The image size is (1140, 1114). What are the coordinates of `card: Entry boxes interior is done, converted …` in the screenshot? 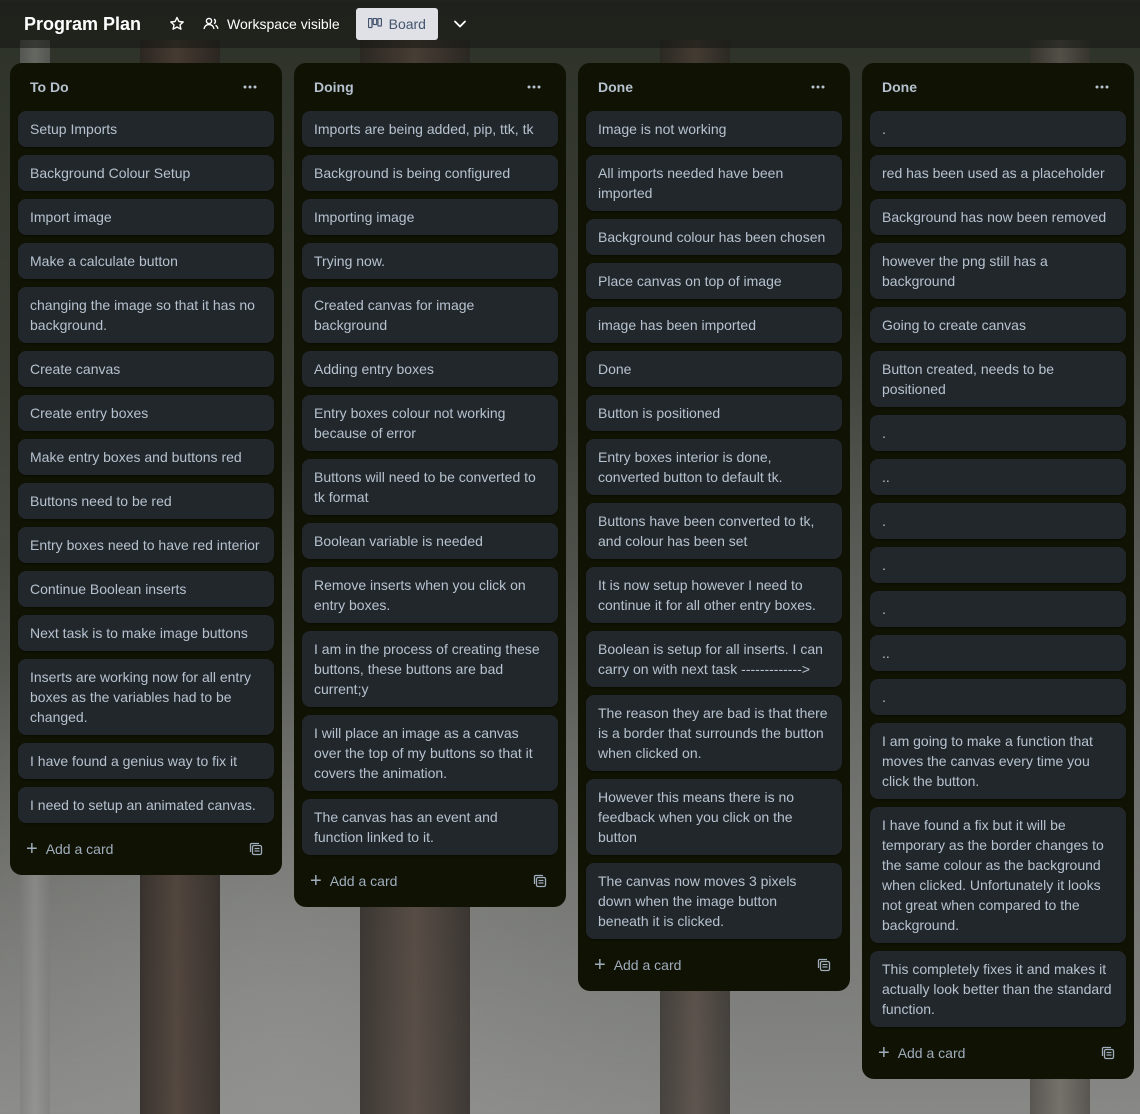 It's located at (714, 467).